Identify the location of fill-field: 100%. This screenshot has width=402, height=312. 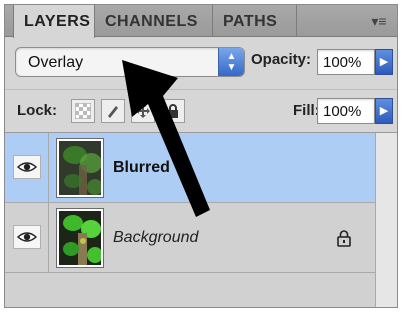
(346, 111).